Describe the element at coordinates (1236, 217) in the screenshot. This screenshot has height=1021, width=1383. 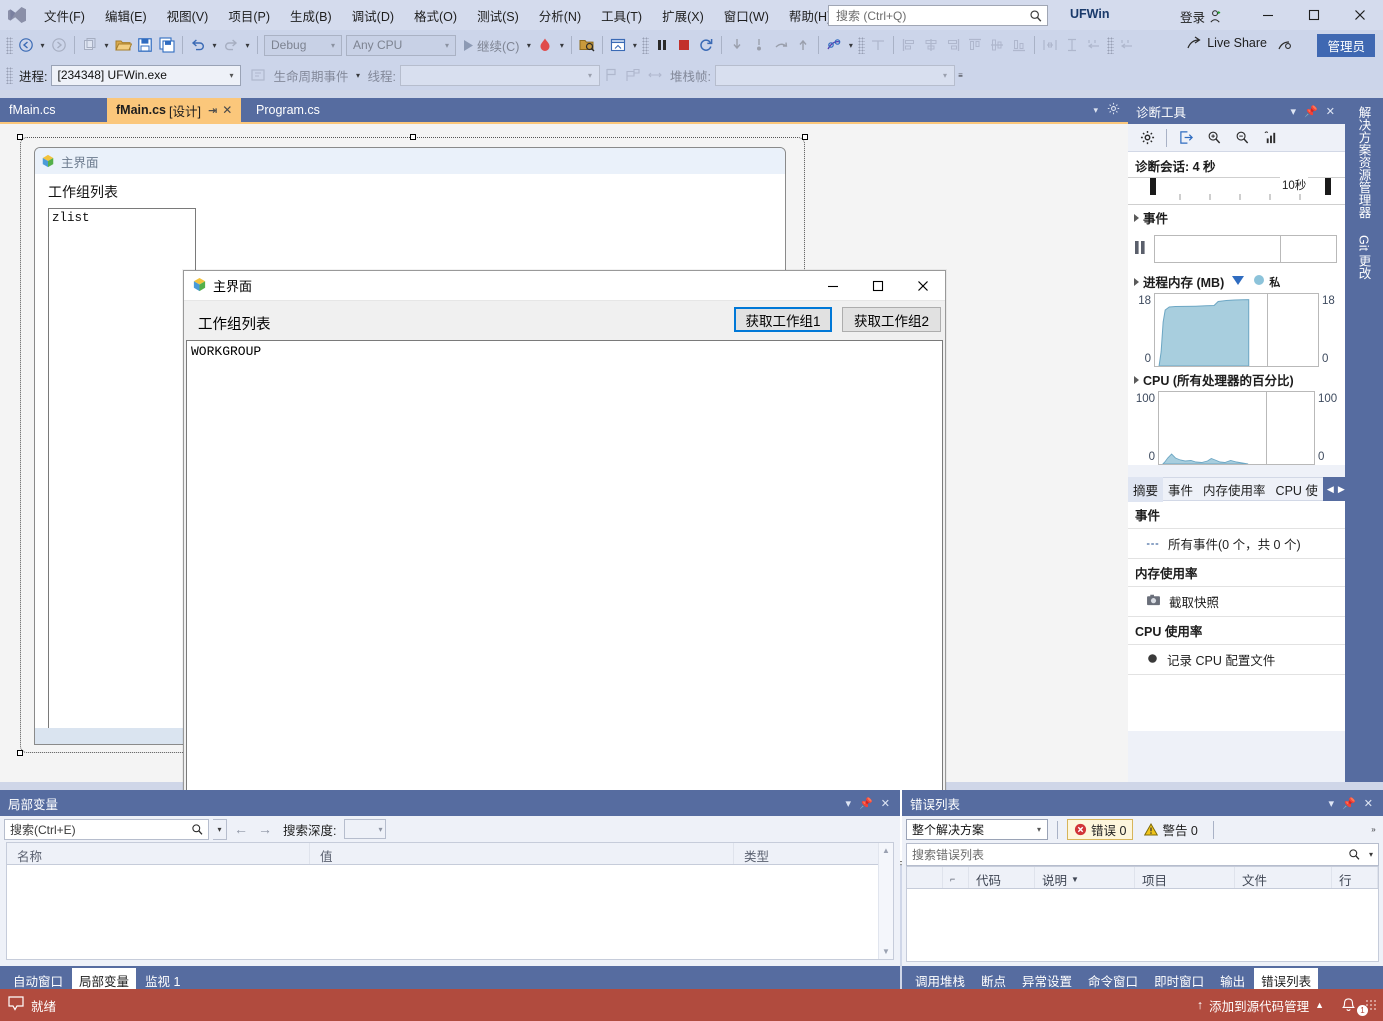
I see `diagnostics-events-section-header: 事件` at that location.